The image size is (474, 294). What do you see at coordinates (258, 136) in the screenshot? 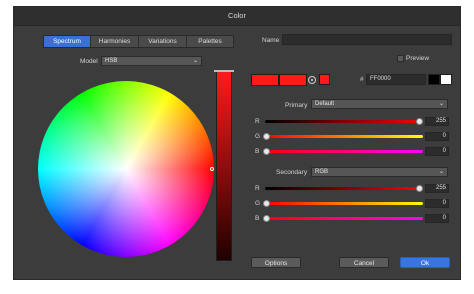
I see `primary-g-label: G` at bounding box center [258, 136].